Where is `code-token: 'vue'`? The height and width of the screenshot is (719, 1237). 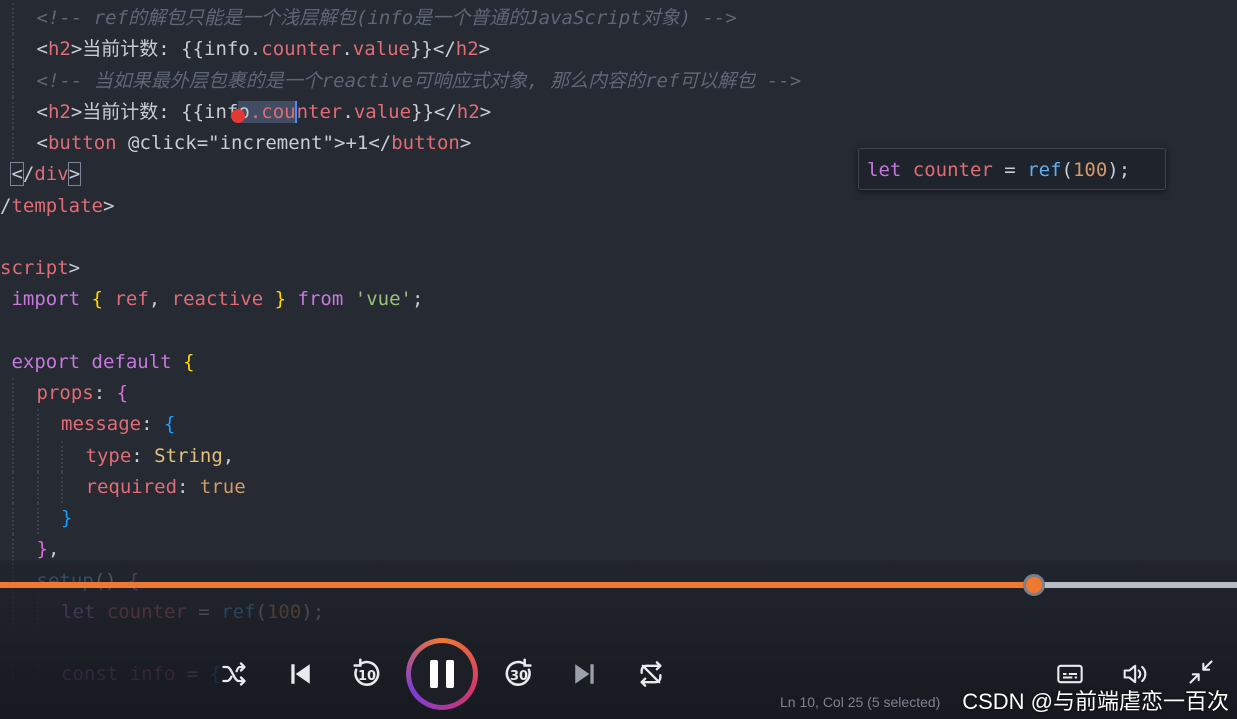
code-token: 'vue' is located at coordinates (383, 299).